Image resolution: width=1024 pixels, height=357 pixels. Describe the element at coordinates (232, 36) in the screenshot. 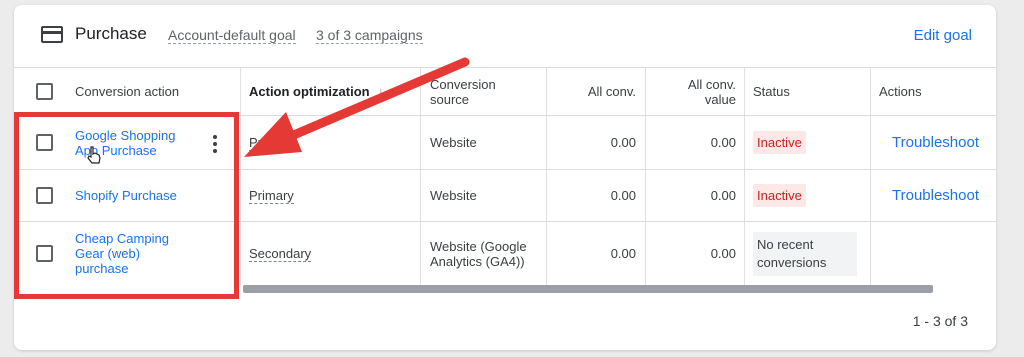

I see `account-default-goal-link: Account-default goal` at that location.